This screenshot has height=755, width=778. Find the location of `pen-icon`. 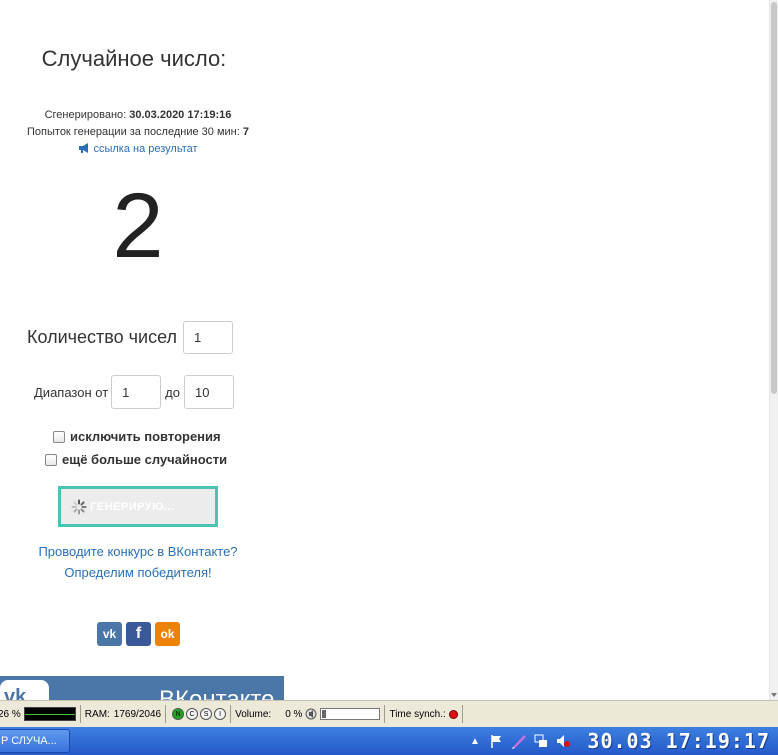

pen-icon is located at coordinates (519, 741).